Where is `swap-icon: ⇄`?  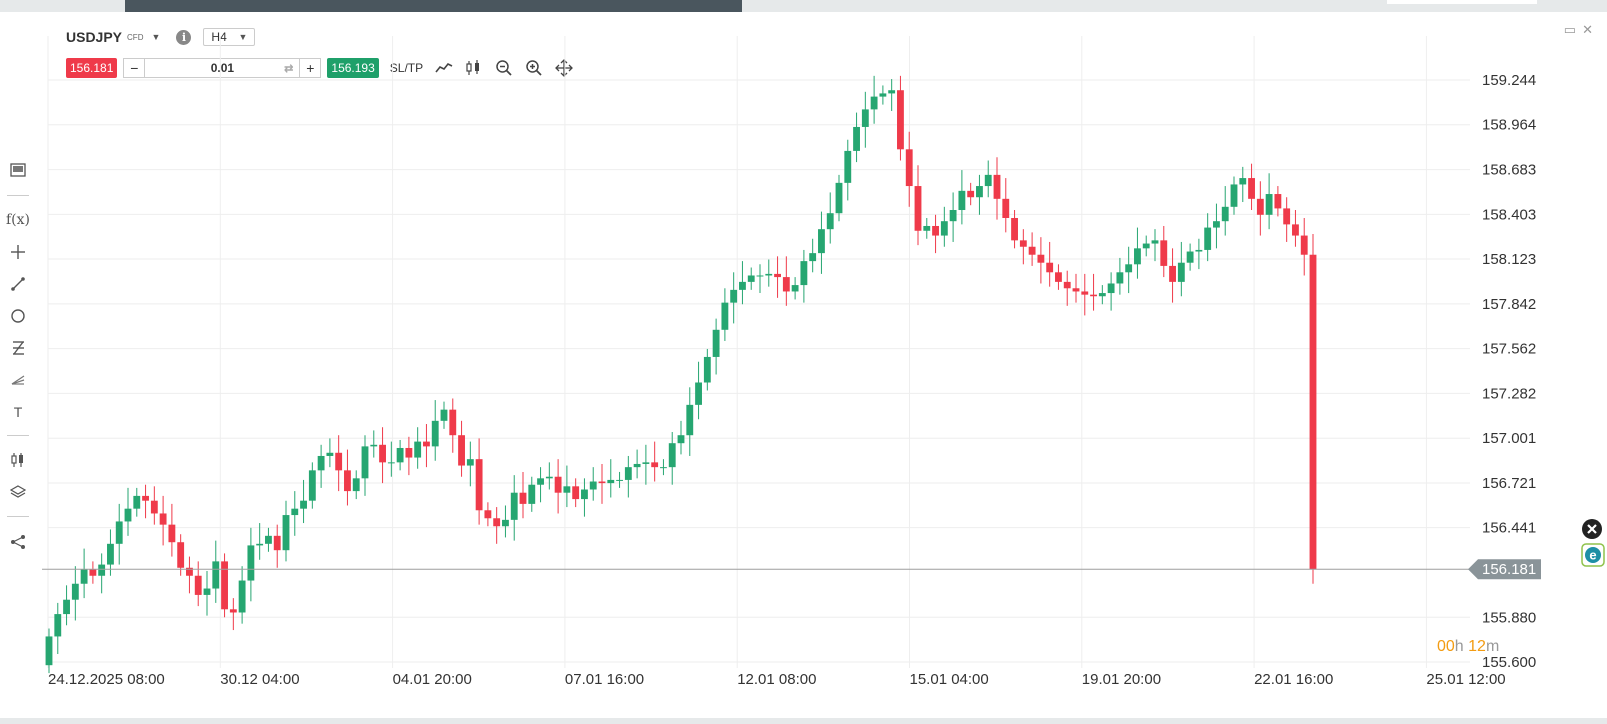
swap-icon: ⇄ is located at coordinates (288, 68).